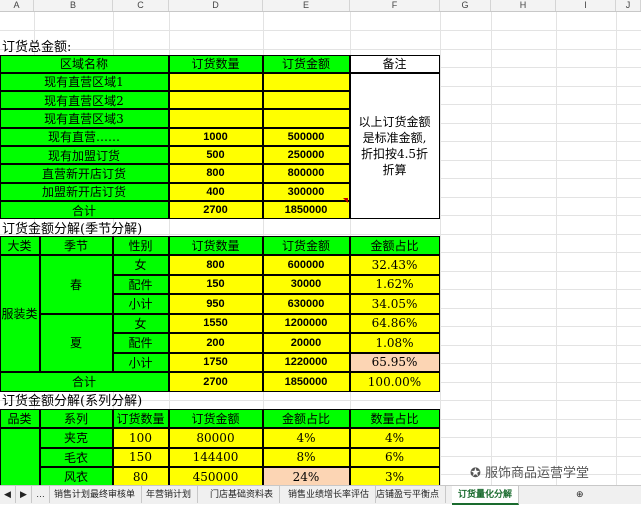  Describe the element at coordinates (306, 418) in the screenshot. I see `series-header-4: 金额占比` at that location.